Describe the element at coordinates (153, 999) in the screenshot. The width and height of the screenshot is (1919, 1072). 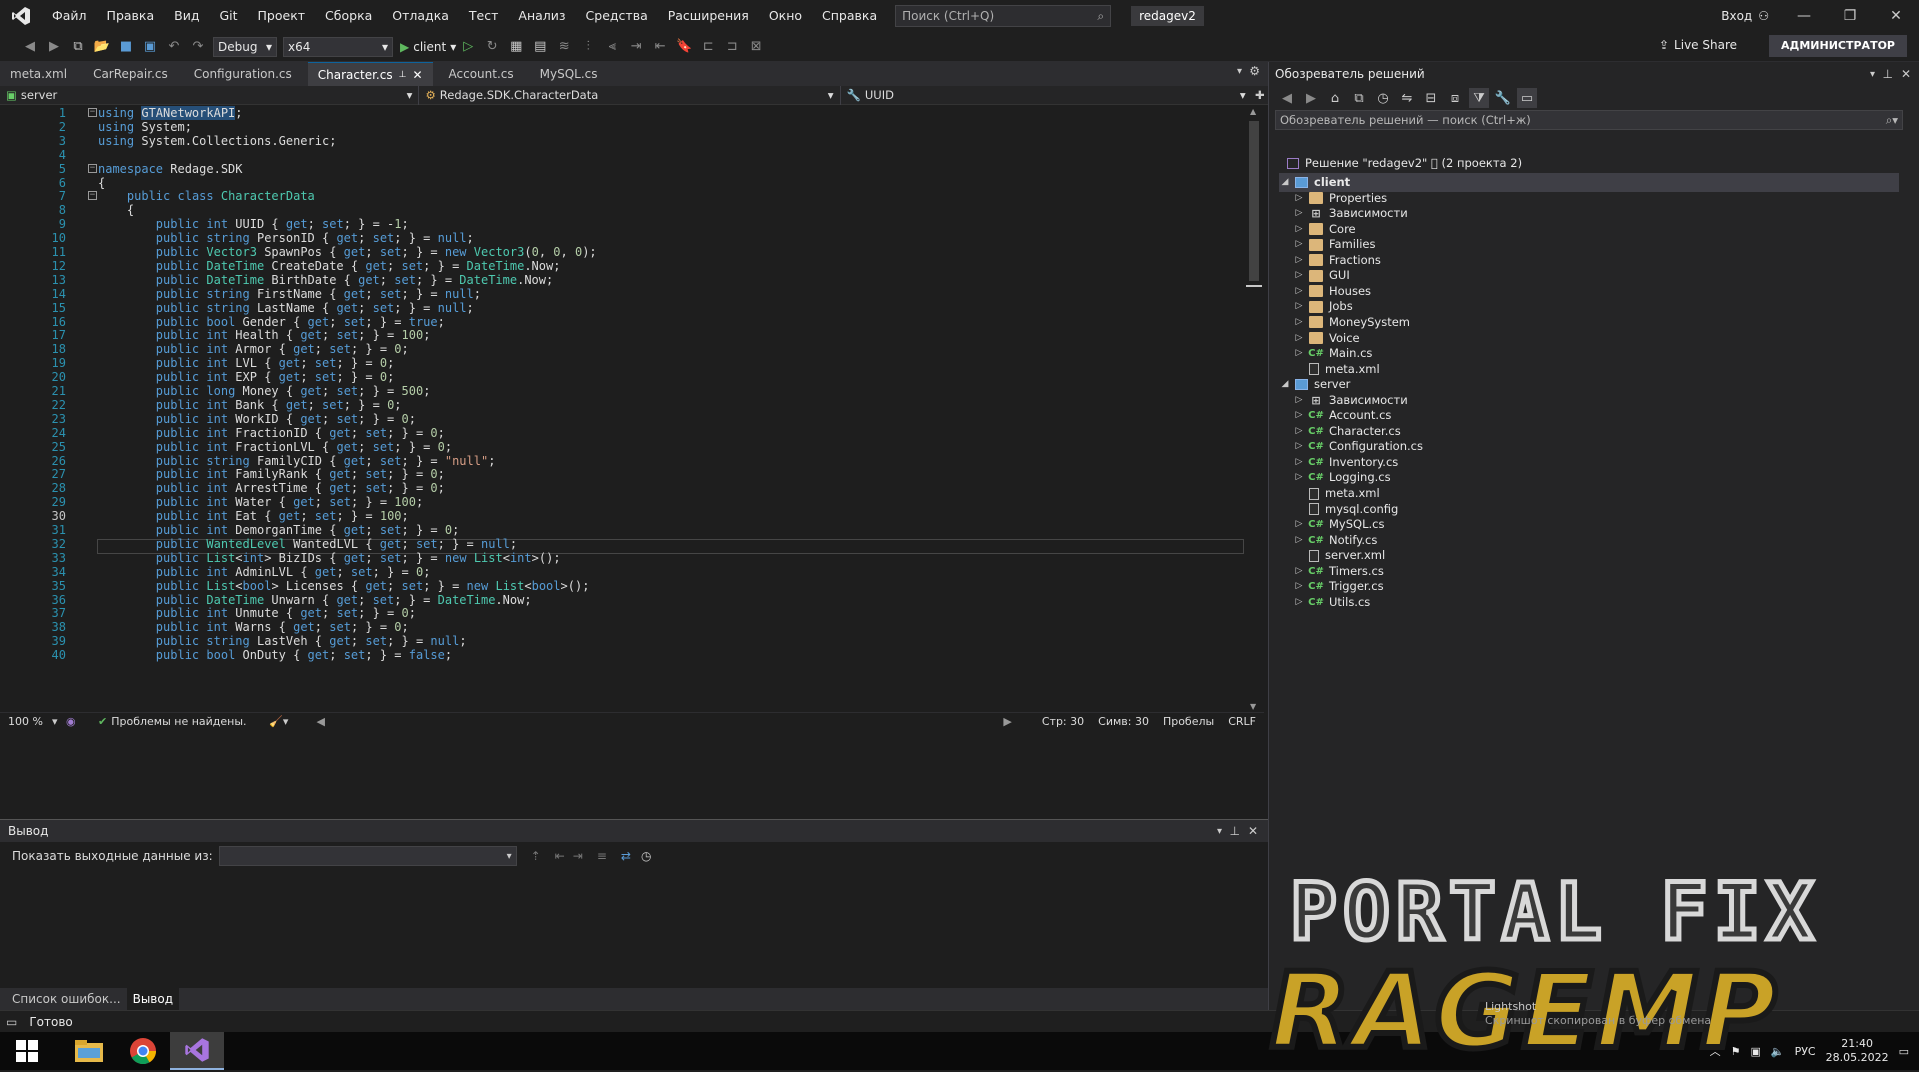
I see `bottom-tab-1: Вывод` at that location.